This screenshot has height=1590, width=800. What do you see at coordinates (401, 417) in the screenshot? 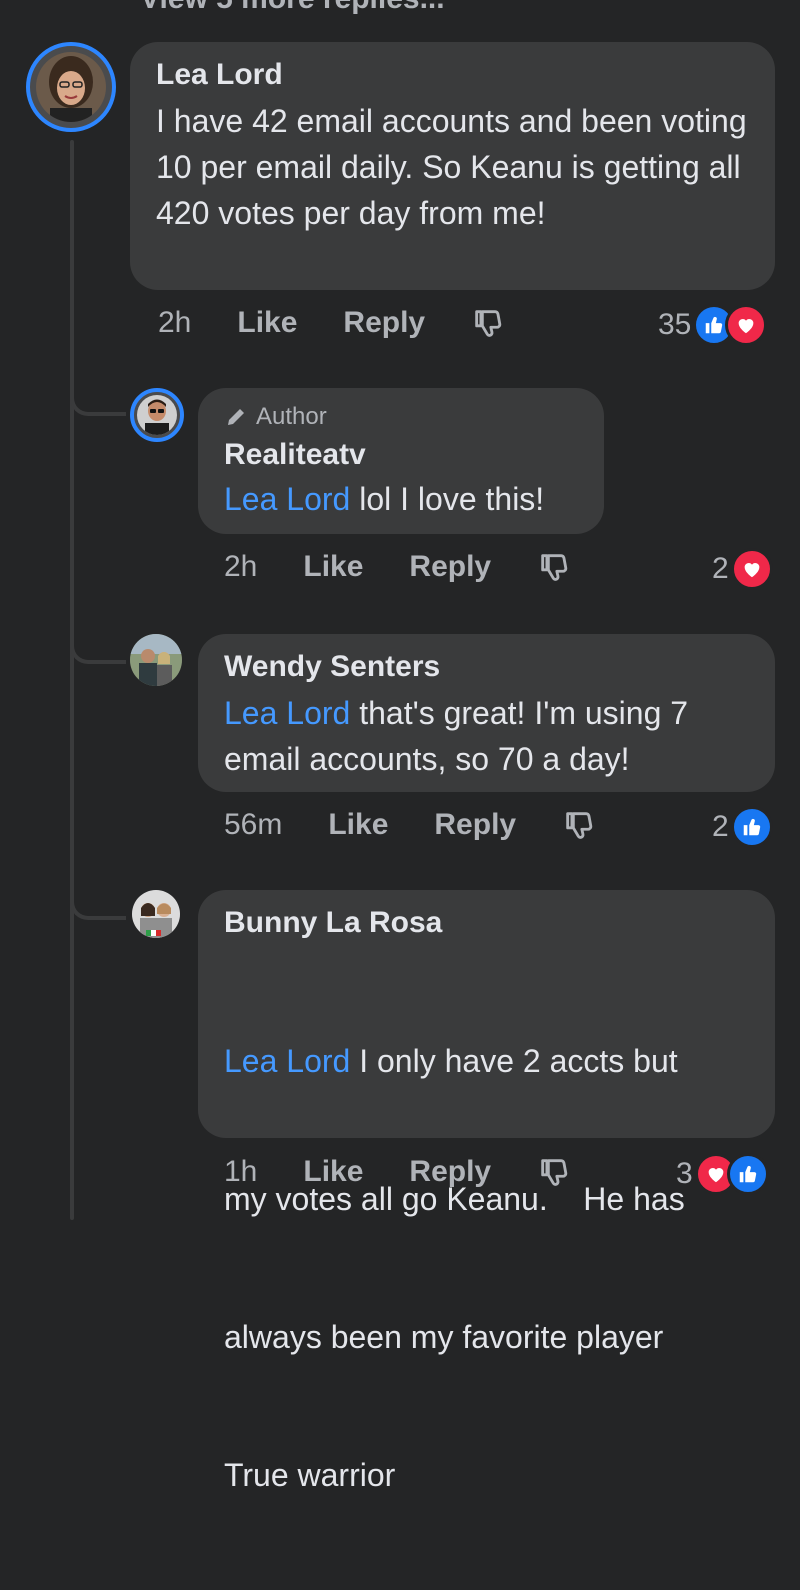
I see `author-badge: Author` at bounding box center [401, 417].